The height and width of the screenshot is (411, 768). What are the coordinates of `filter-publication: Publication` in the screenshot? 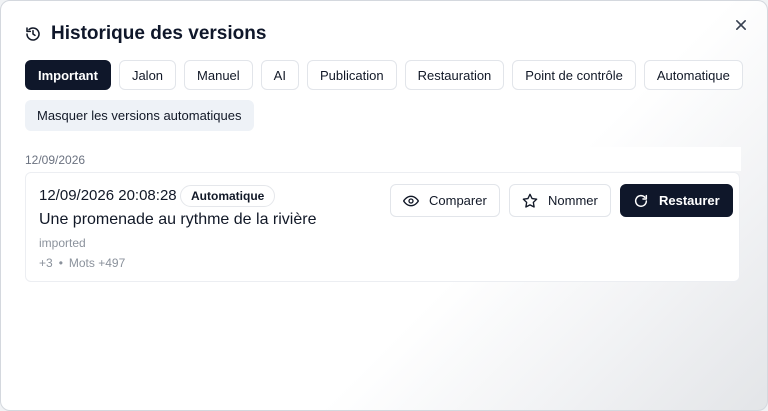 It's located at (351, 75).